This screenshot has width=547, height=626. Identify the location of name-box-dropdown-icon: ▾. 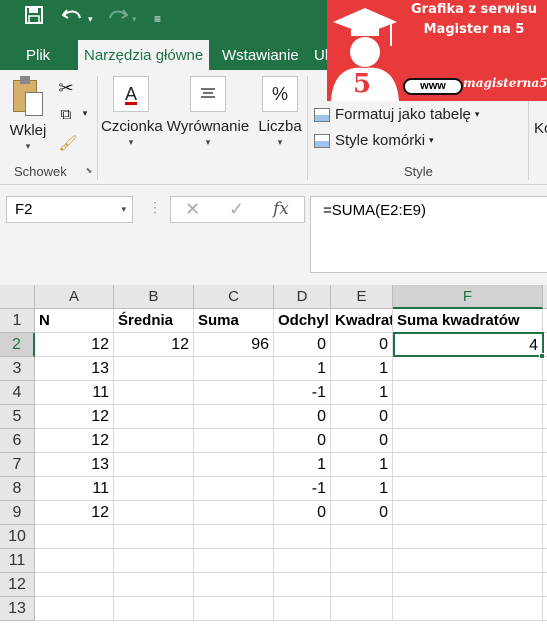
(123, 209).